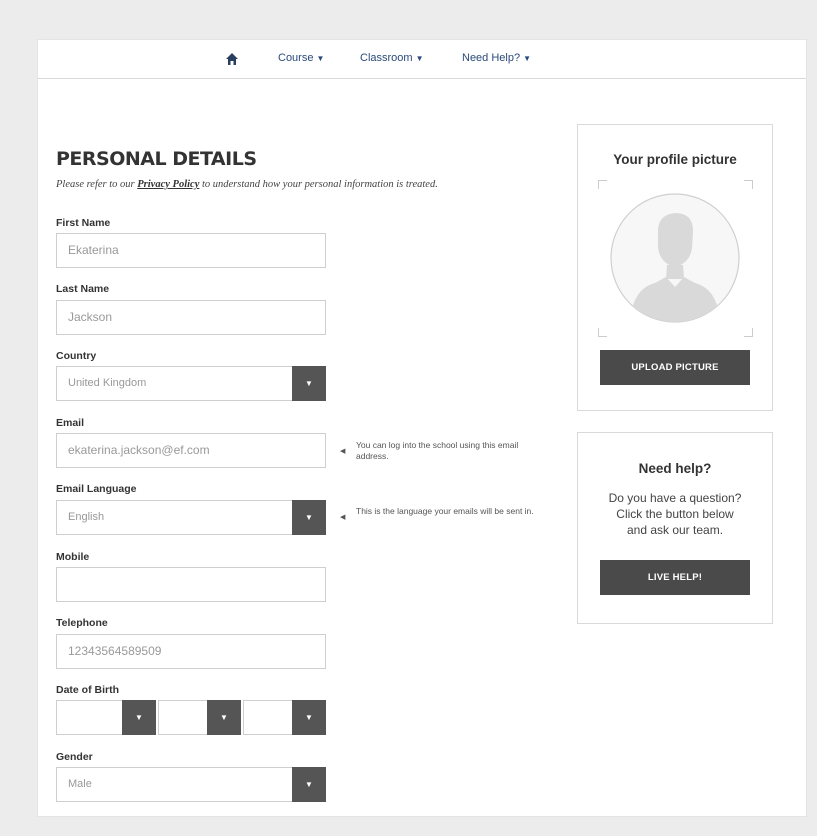 The image size is (817, 836). Describe the element at coordinates (191, 317) in the screenshot. I see `last-name-field: Jackson` at that location.